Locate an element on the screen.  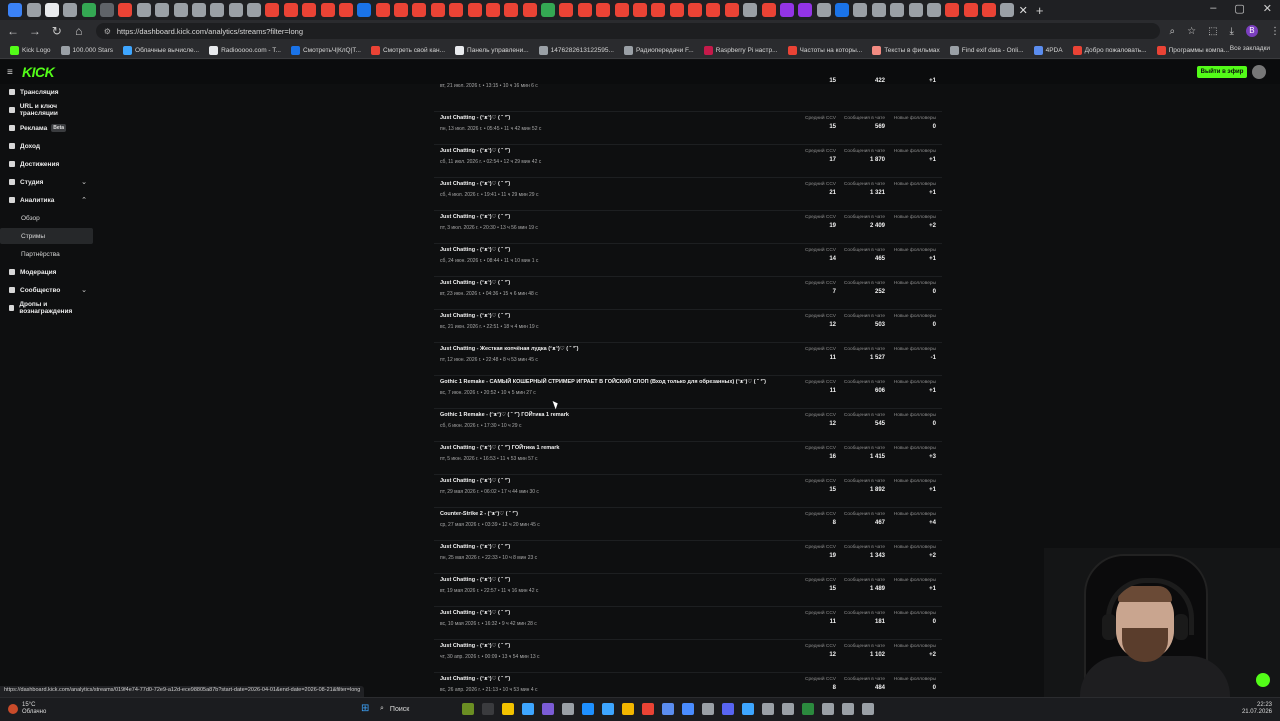
sidebar-item-0: Трансляция is located at coordinates (46, 92).